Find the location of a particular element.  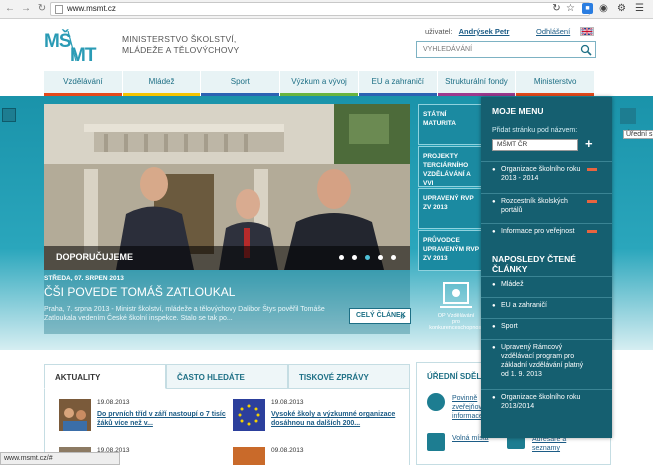

recent-item: ● Sport is located at coordinates (546, 328).